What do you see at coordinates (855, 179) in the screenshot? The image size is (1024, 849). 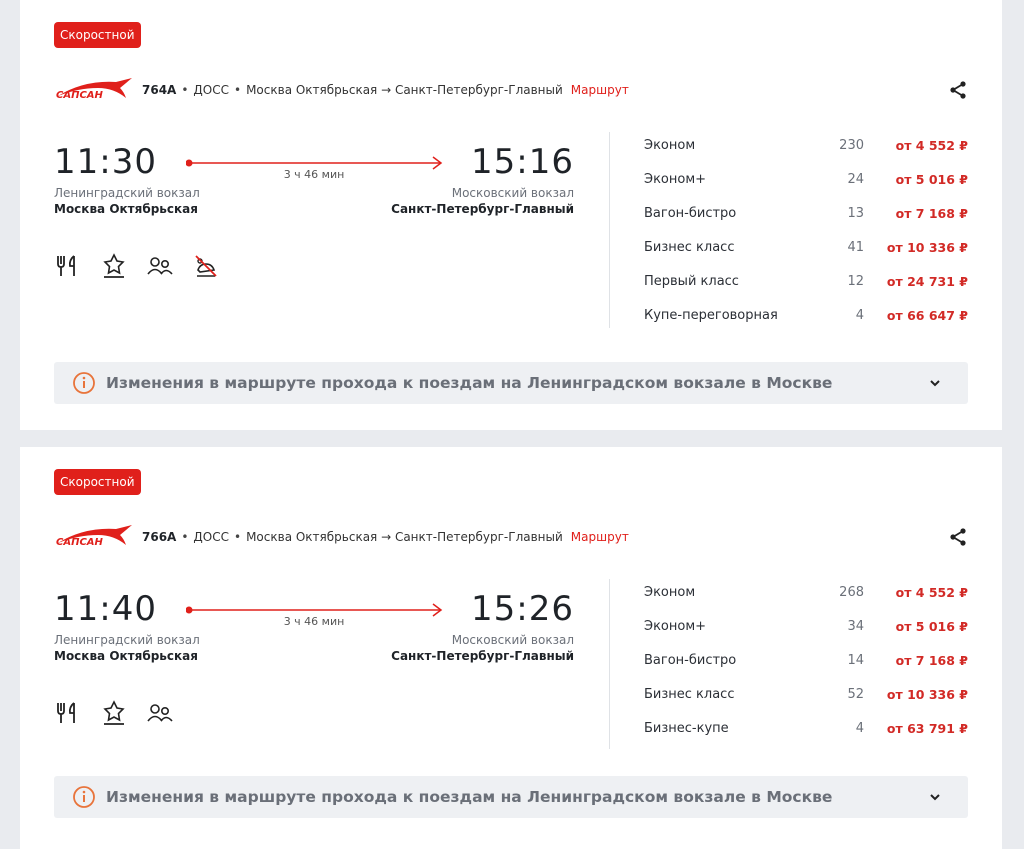 I see `class-seats: 24` at bounding box center [855, 179].